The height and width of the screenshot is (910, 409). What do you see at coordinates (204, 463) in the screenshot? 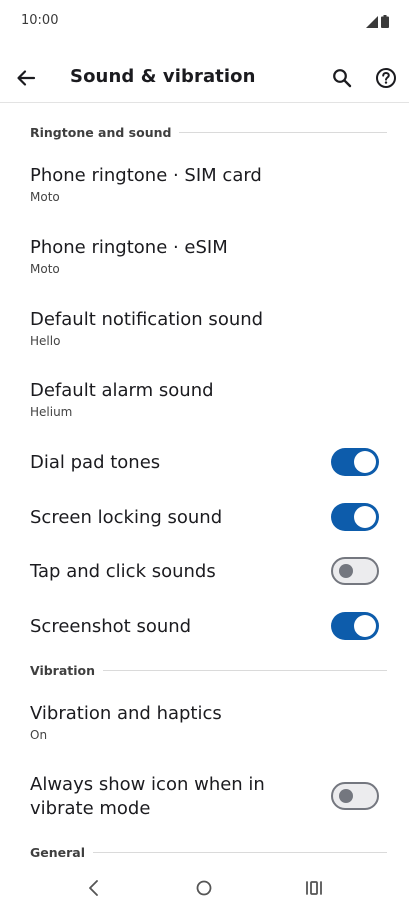
I see `pref-dial-pad-tones: Dial pad tones` at bounding box center [204, 463].